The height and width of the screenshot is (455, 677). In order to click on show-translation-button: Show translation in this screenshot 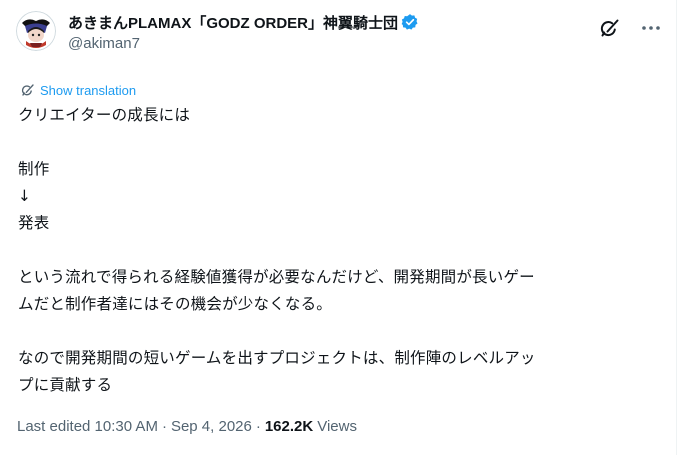, I will do `click(78, 90)`.